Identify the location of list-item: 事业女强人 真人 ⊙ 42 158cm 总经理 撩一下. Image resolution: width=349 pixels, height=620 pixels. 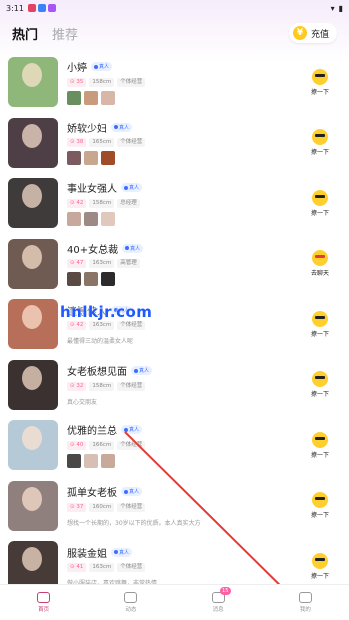
(174, 203).